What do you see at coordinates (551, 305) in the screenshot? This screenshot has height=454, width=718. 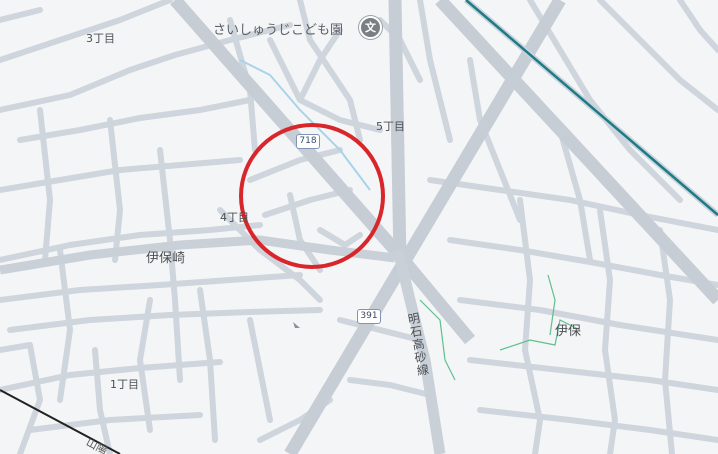 I see `district-boundary` at bounding box center [551, 305].